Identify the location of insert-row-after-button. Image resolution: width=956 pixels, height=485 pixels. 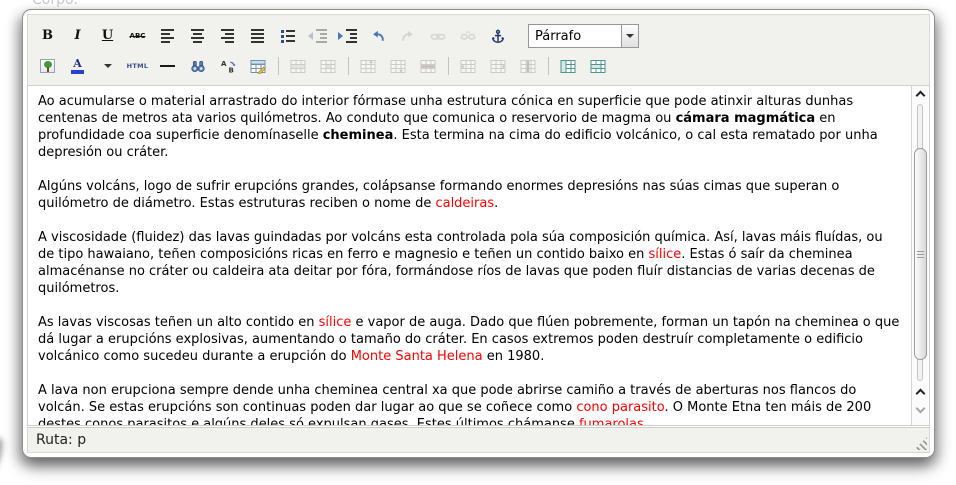
(397, 66).